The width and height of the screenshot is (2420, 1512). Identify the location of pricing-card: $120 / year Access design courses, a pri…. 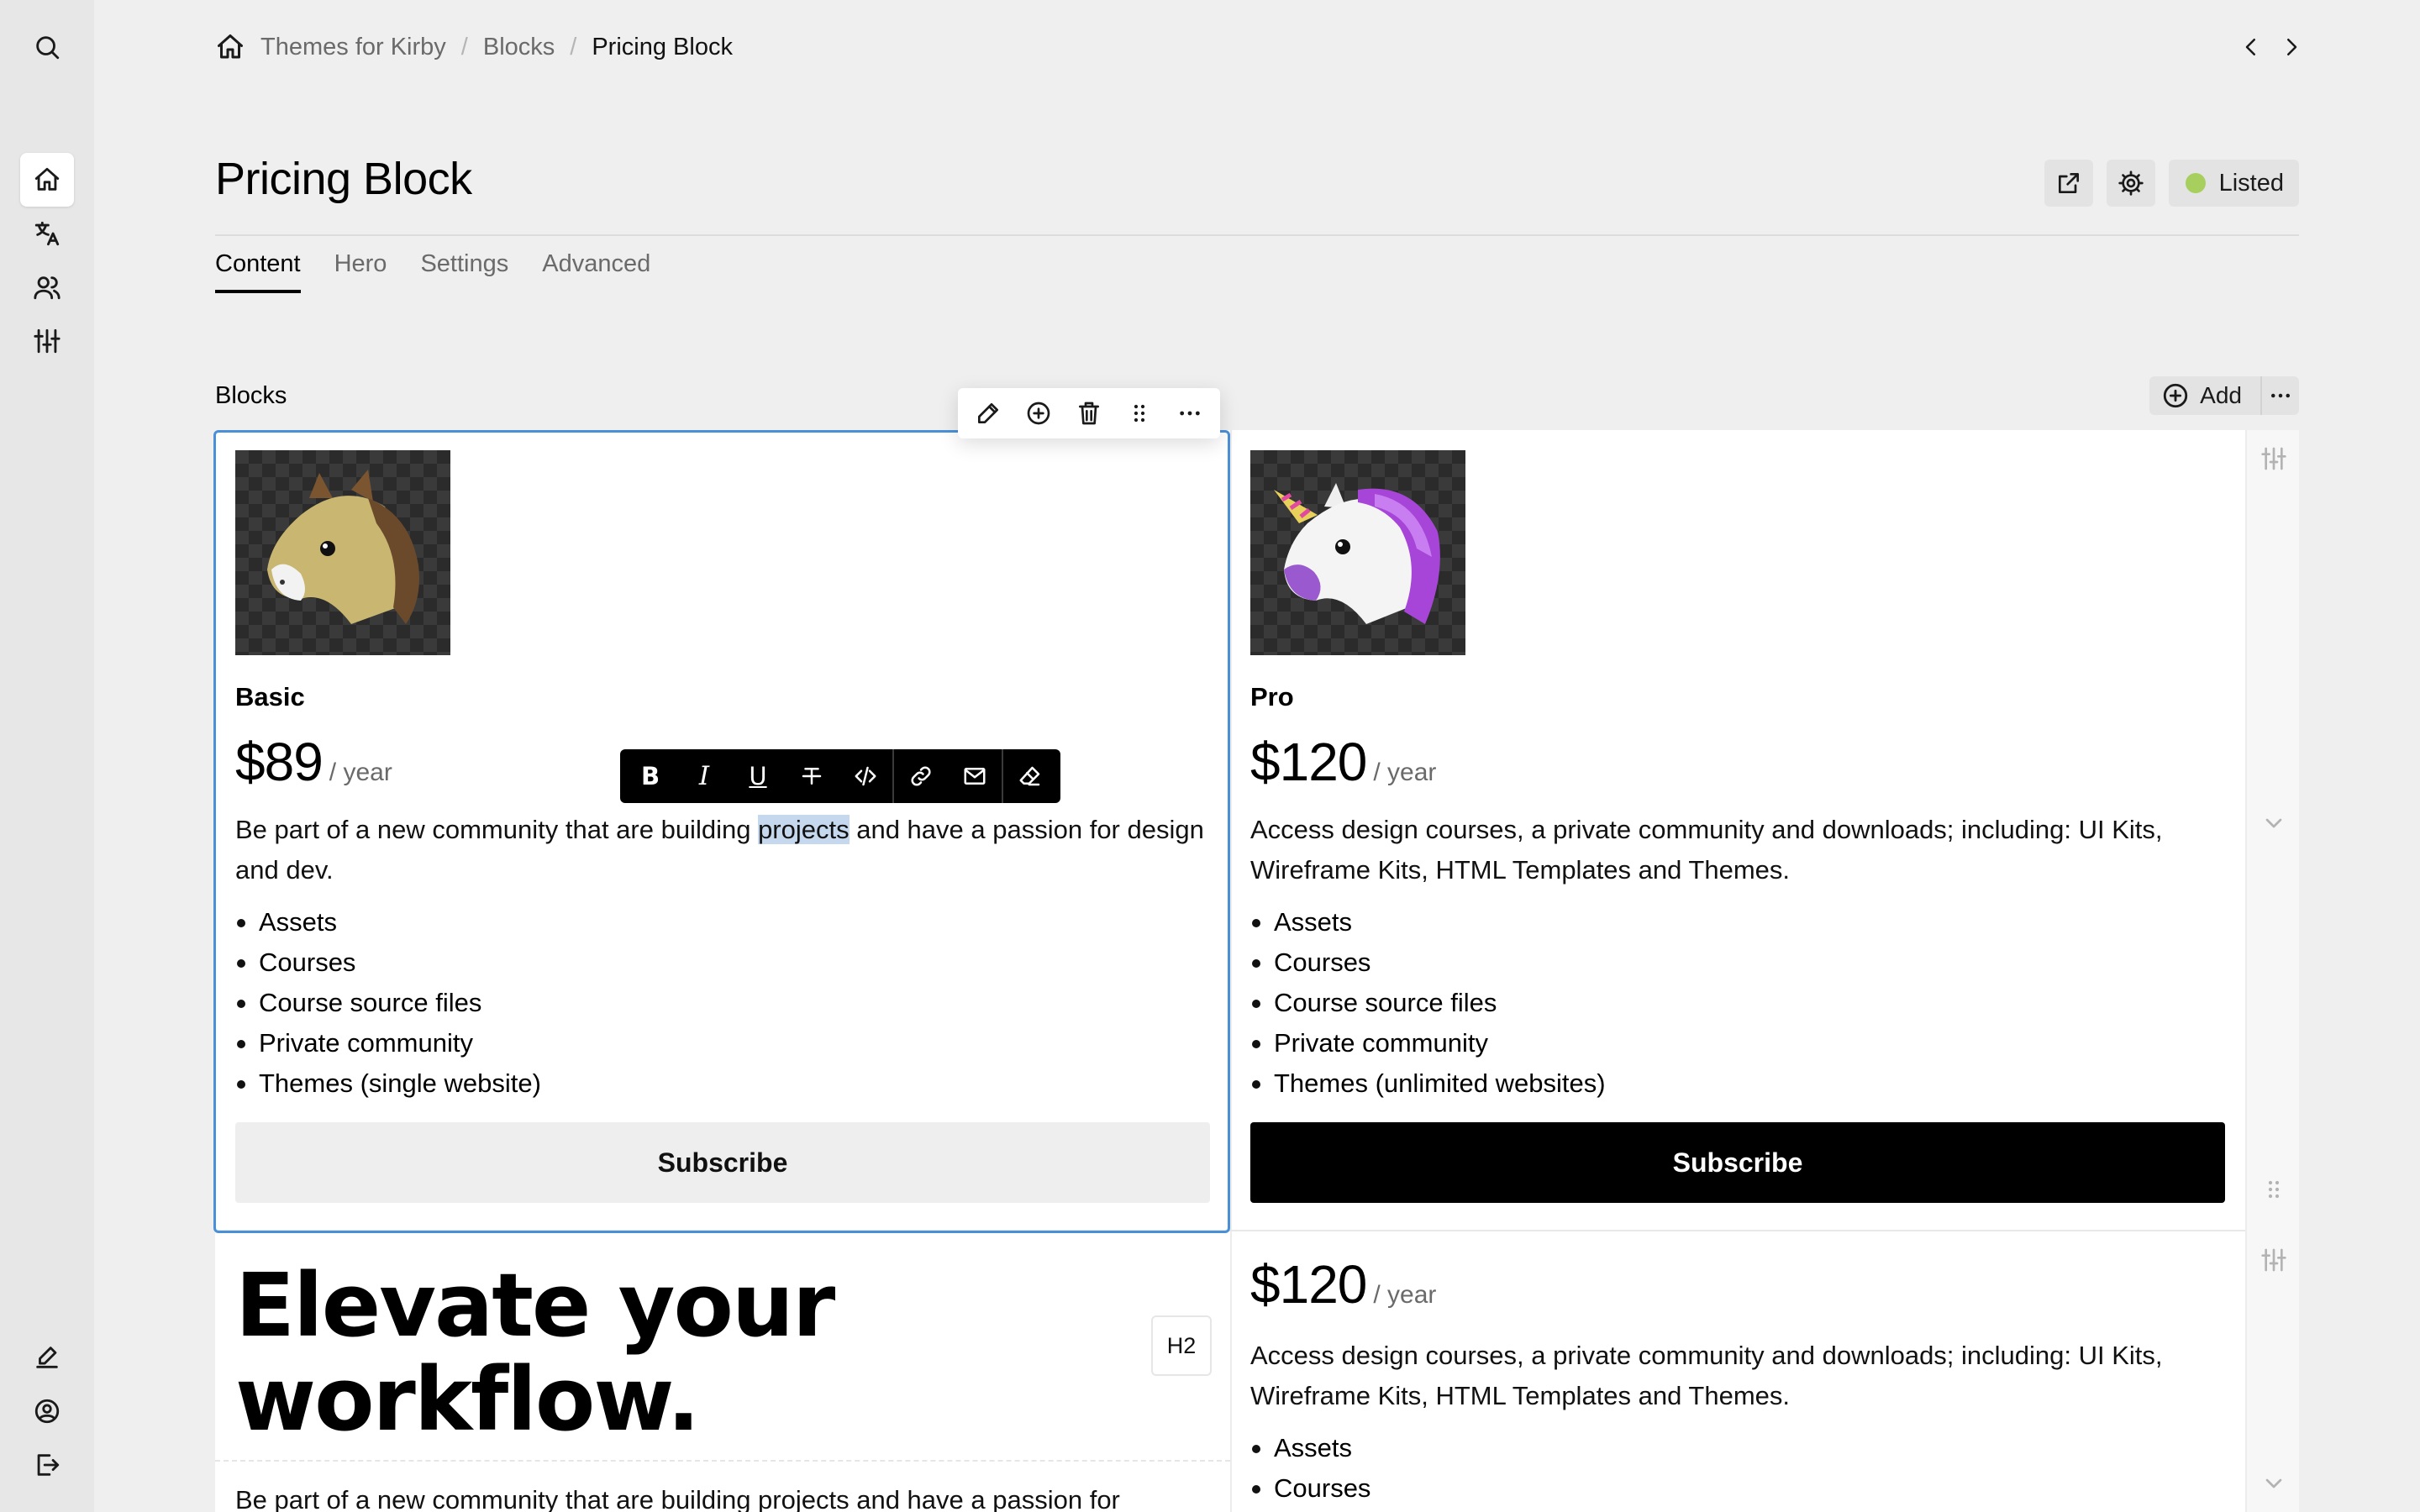
(1738, 1381).